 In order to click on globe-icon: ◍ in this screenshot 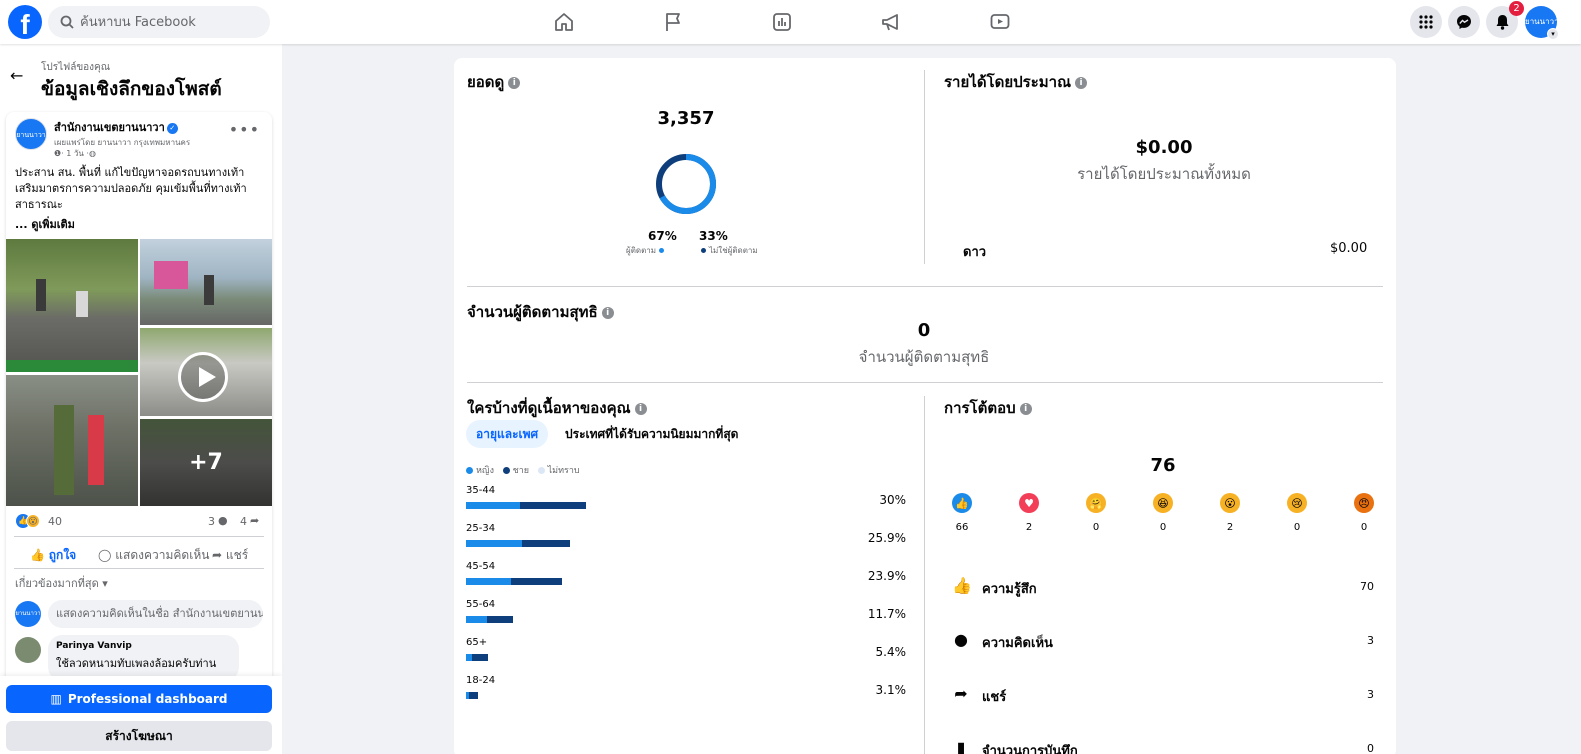, I will do `click(92, 153)`.